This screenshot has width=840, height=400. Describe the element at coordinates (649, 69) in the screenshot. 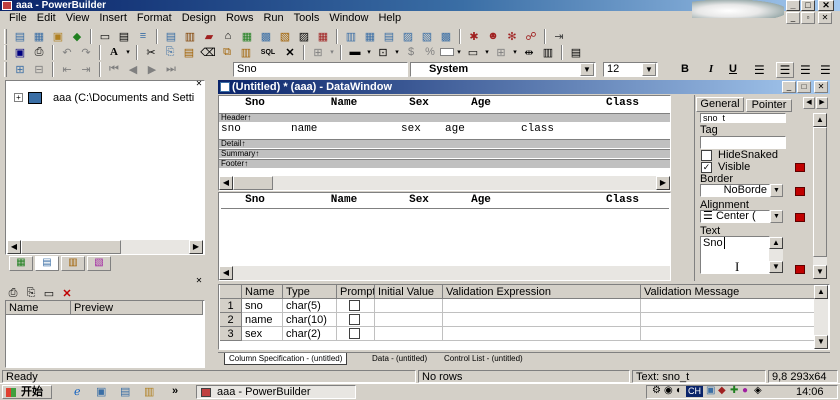

I see `size-dropdown-icon: ▼` at that location.